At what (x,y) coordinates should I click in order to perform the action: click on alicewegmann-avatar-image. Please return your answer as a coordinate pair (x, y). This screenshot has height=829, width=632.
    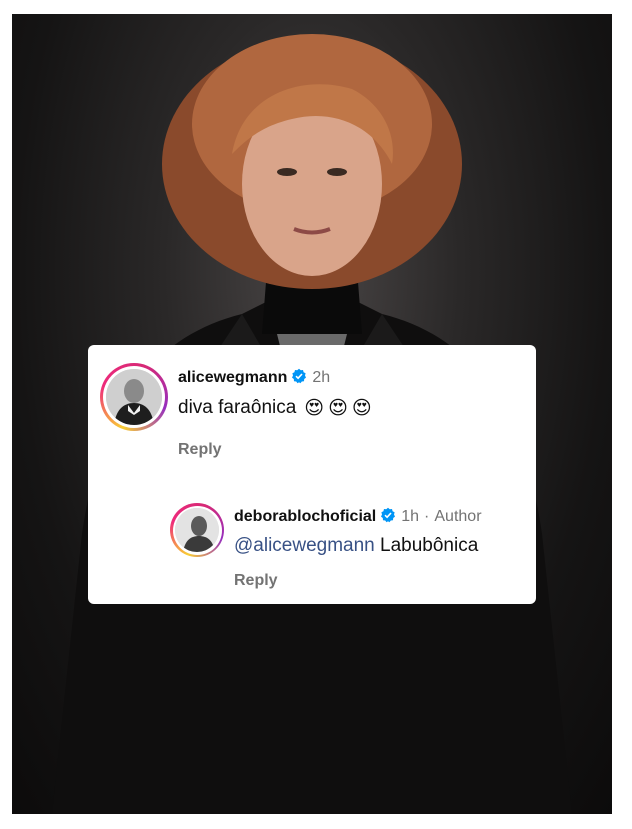
    Looking at the image, I should click on (134, 397).